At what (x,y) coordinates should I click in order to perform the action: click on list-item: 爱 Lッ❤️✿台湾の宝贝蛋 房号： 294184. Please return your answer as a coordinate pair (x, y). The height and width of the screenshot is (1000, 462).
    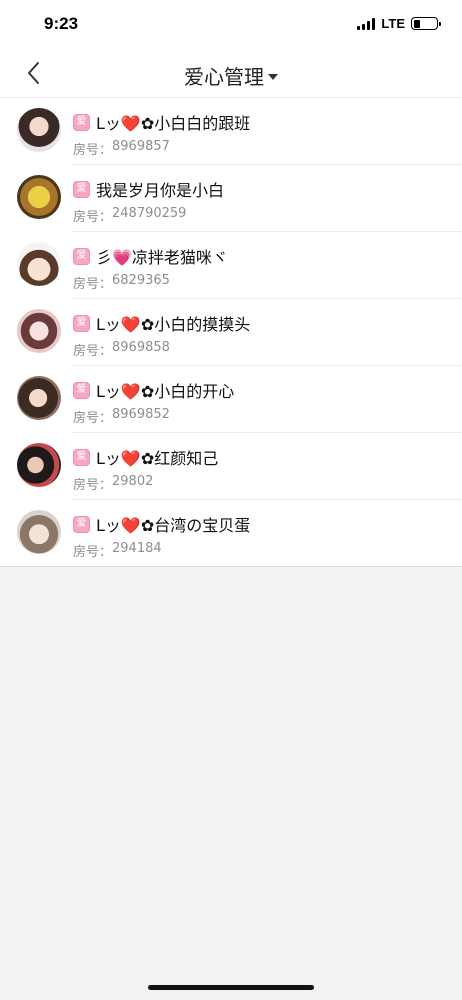
    Looking at the image, I should click on (231, 533).